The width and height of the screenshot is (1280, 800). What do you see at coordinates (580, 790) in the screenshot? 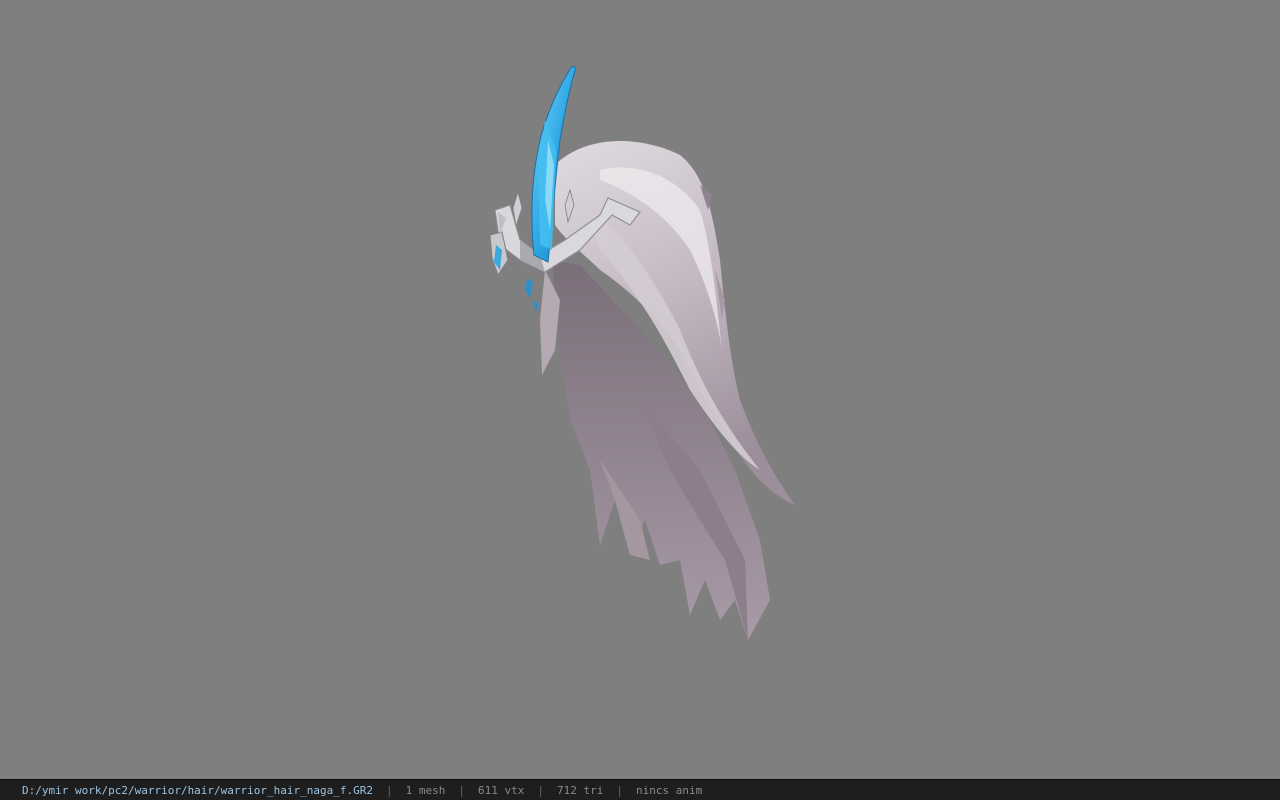
I see `triangle-count-label: 712 tri` at bounding box center [580, 790].